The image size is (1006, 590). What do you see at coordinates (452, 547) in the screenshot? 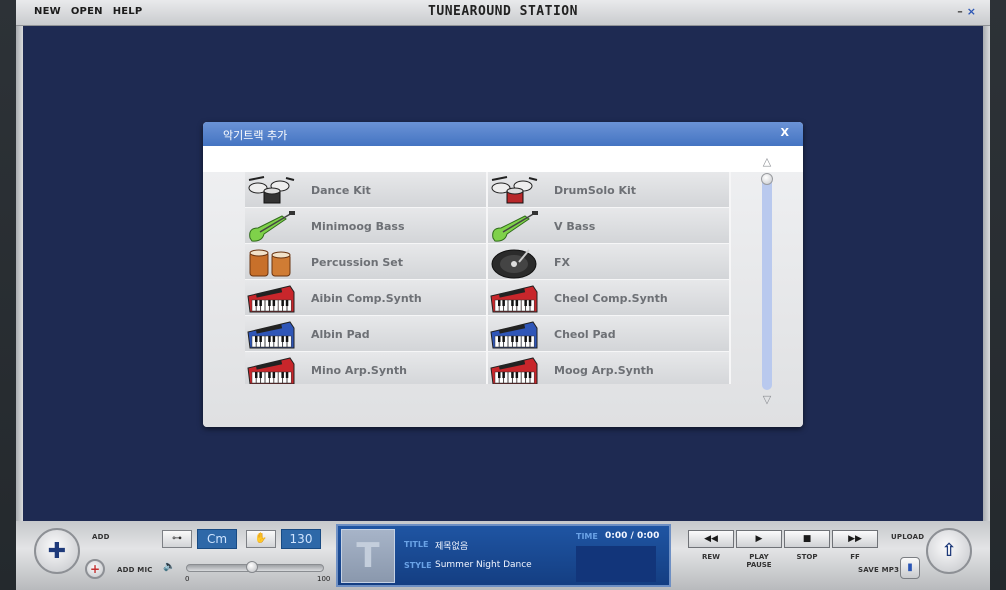
I see `track-title: 제목없음` at bounding box center [452, 547].